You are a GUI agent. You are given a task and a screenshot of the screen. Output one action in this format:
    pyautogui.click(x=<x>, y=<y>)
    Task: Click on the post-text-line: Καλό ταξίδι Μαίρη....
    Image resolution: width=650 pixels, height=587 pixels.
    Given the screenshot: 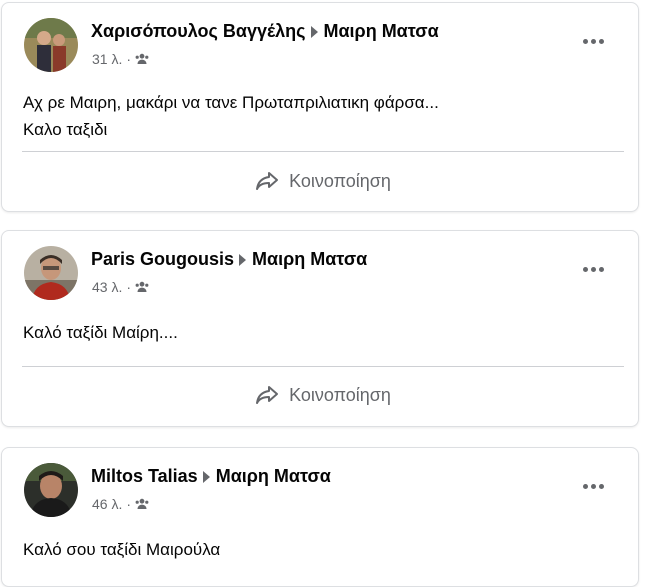 What is the action you would take?
    pyautogui.click(x=100, y=332)
    